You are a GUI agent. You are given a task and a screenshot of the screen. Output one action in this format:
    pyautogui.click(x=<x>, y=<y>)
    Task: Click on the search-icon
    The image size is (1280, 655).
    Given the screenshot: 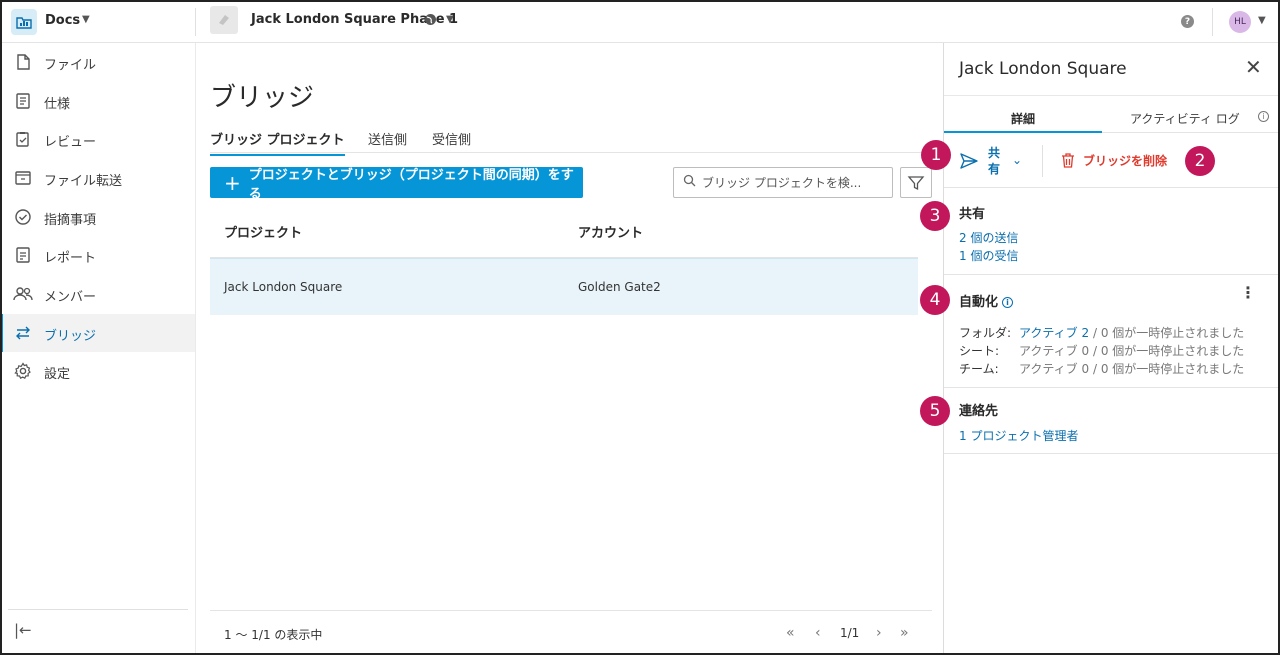 What is the action you would take?
    pyautogui.click(x=689, y=182)
    